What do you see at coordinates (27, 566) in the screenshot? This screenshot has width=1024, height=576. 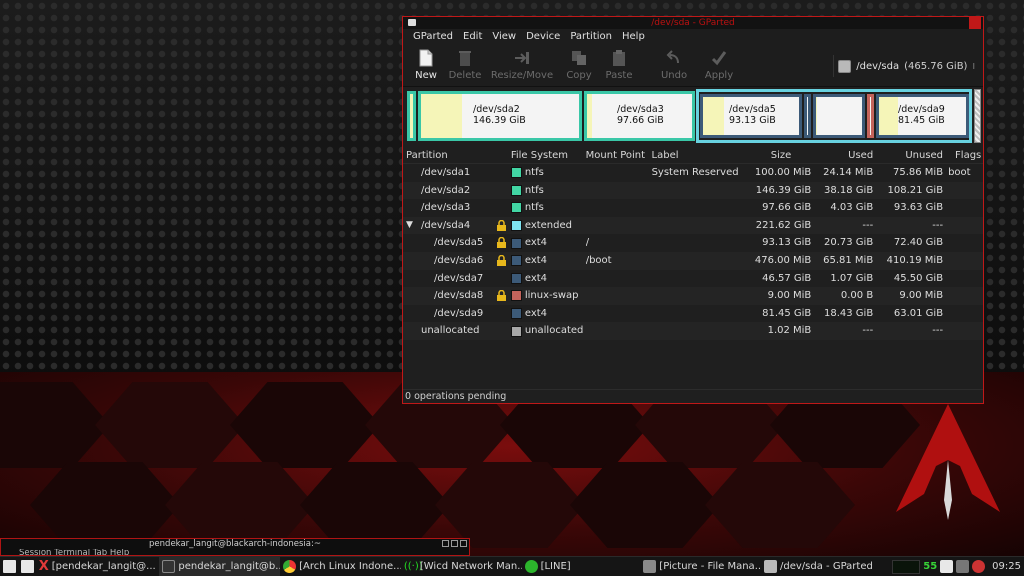 I see `launcher-button` at bounding box center [27, 566].